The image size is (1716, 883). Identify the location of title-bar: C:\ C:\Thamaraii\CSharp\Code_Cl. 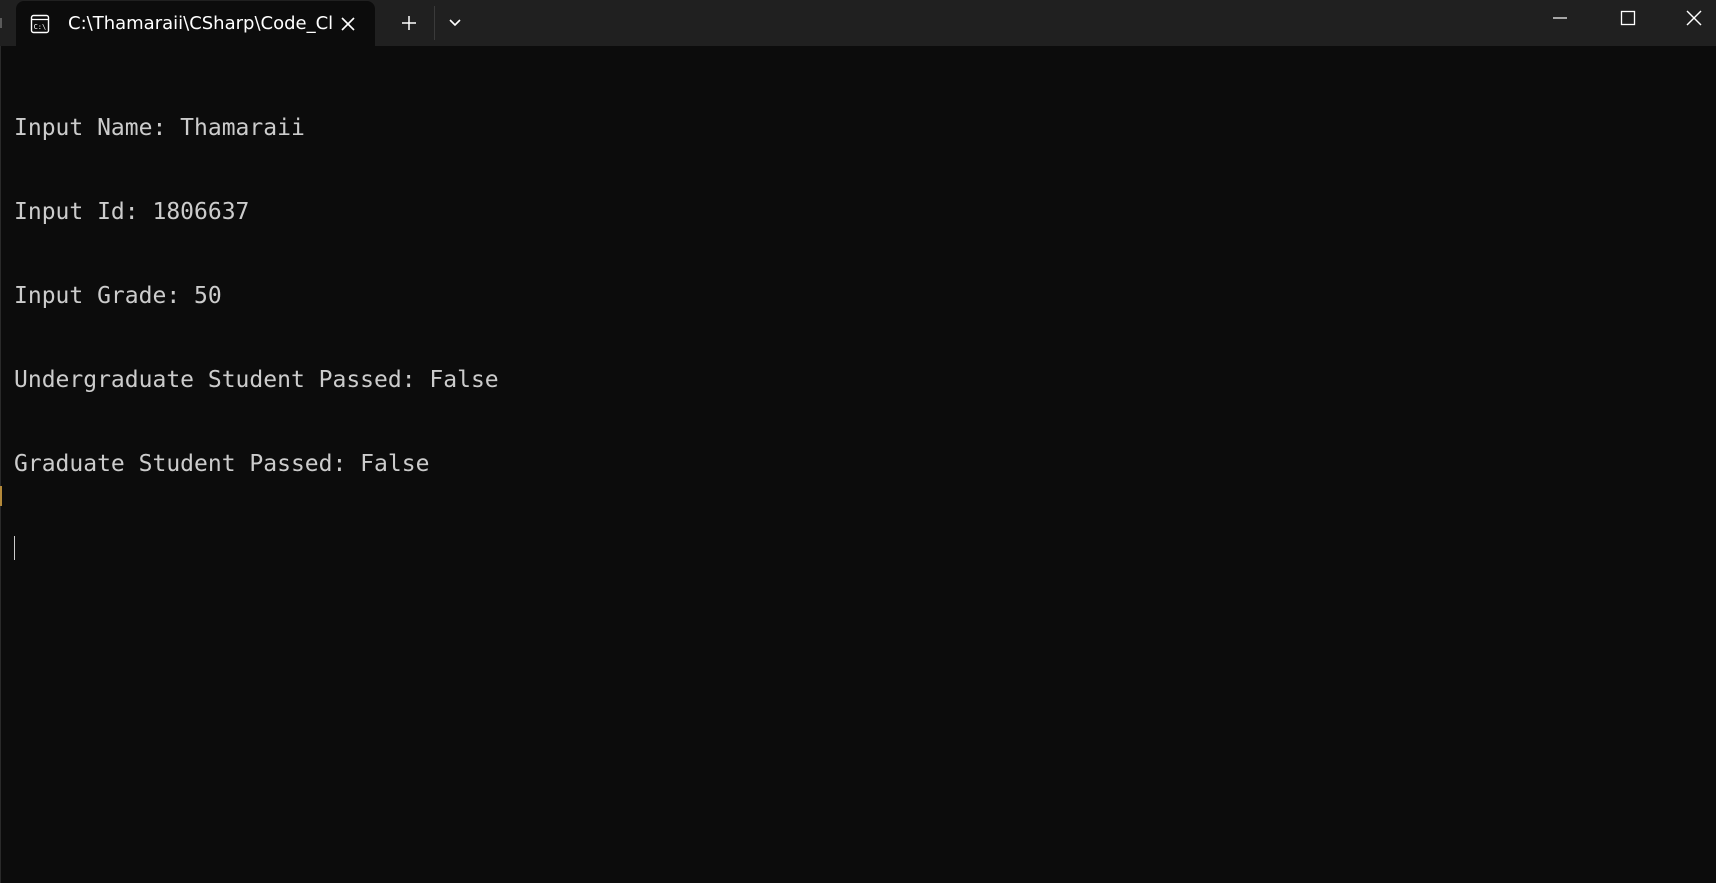
(858, 23).